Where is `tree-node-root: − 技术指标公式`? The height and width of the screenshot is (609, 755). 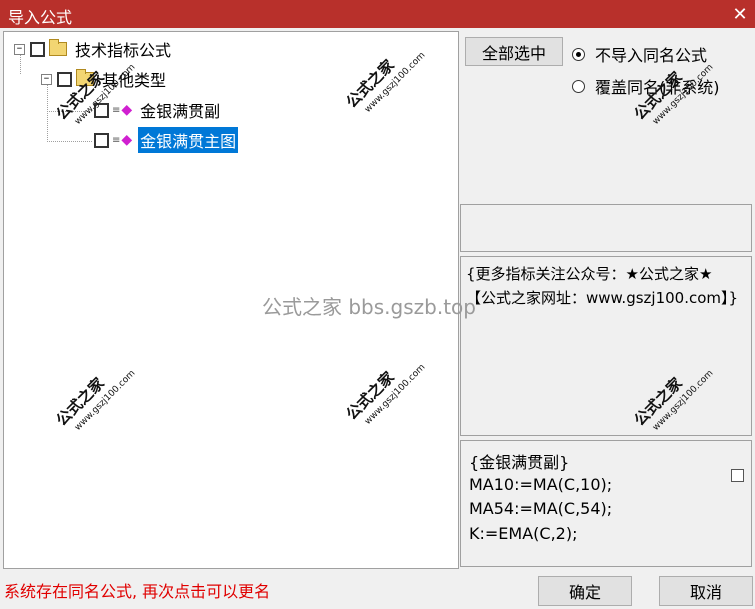
tree-node-root: − 技术指标公式 is located at coordinates (93, 49).